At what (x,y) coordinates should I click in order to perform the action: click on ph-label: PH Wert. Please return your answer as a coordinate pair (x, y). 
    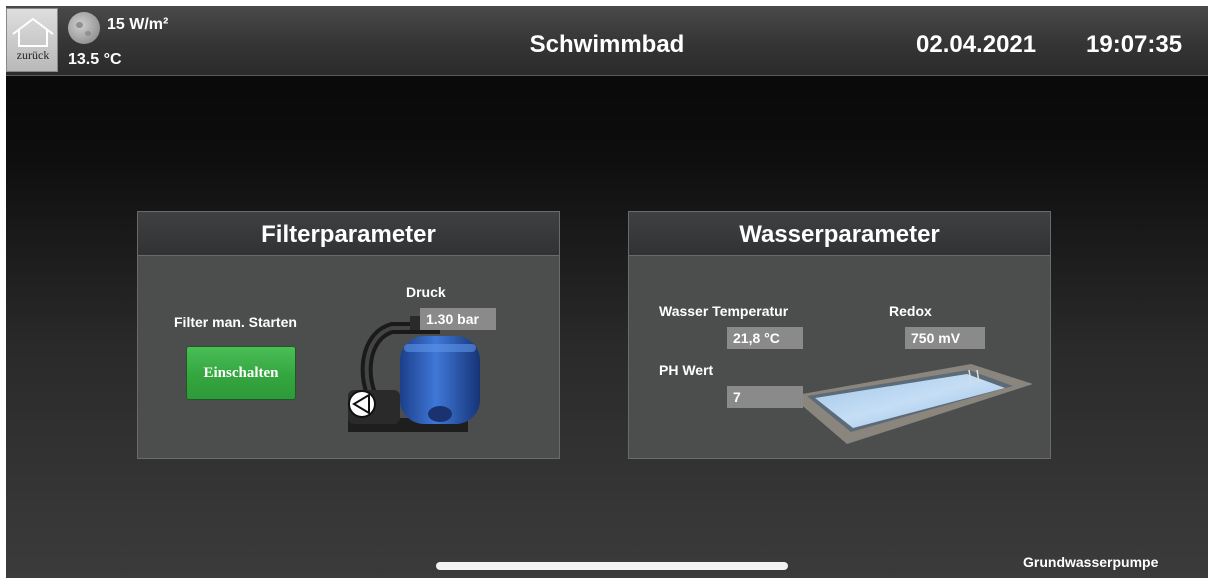
    Looking at the image, I should click on (686, 370).